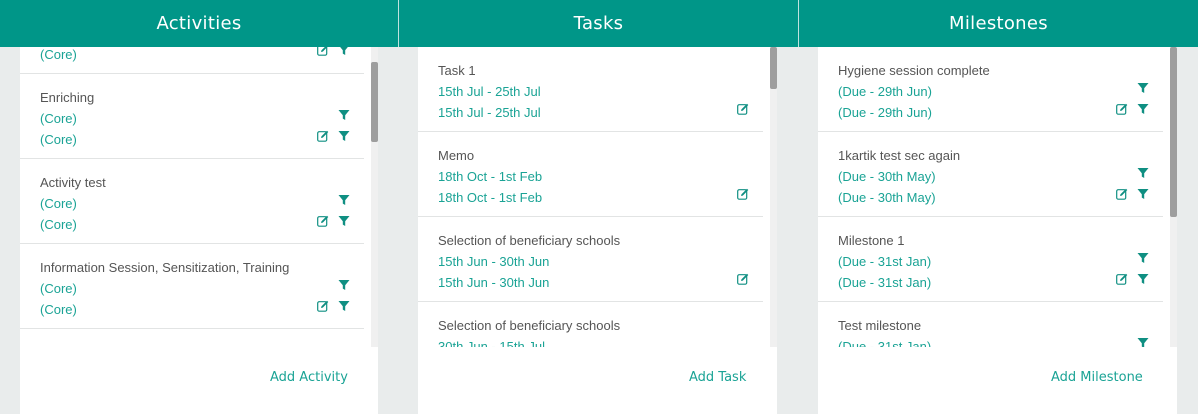  Describe the element at coordinates (456, 155) in the screenshot. I see `task-title: Memo` at that location.